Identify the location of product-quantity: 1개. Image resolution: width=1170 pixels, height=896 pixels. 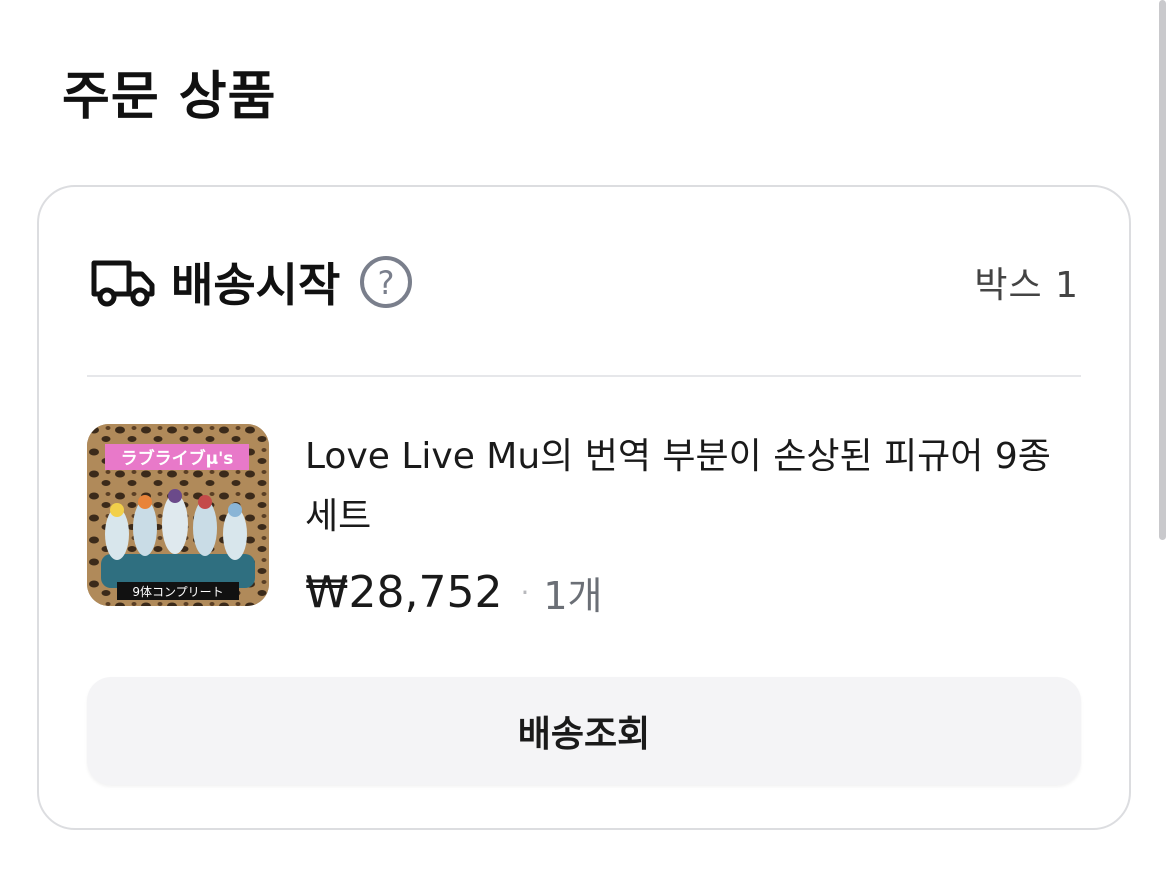
(573, 596).